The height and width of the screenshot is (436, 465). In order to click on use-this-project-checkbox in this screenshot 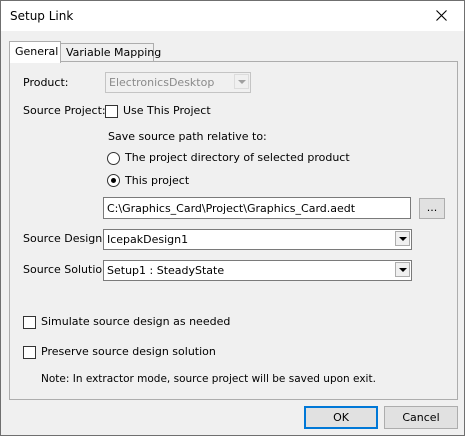, I will do `click(111, 111)`.